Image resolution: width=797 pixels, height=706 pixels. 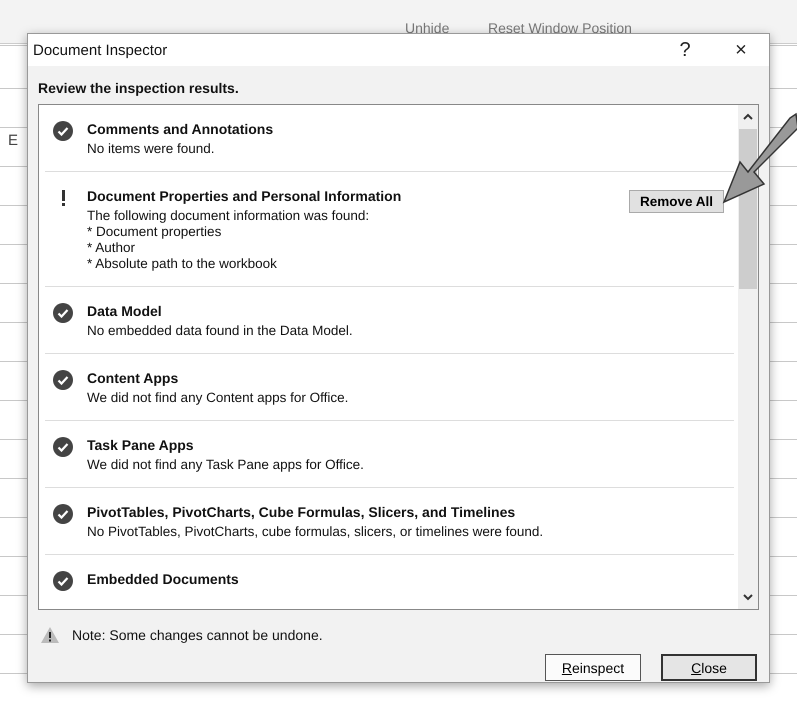 What do you see at coordinates (427, 28) in the screenshot?
I see `ribbon-label: Unhide` at bounding box center [427, 28].